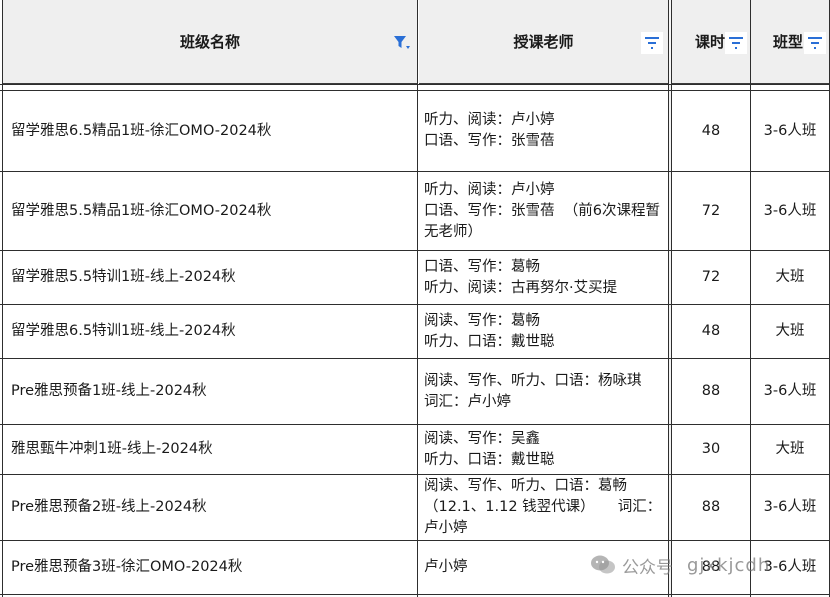 This screenshot has width=830, height=597. Describe the element at coordinates (446, 567) in the screenshot. I see `cell-teacher-text: 卢小婷` at that location.